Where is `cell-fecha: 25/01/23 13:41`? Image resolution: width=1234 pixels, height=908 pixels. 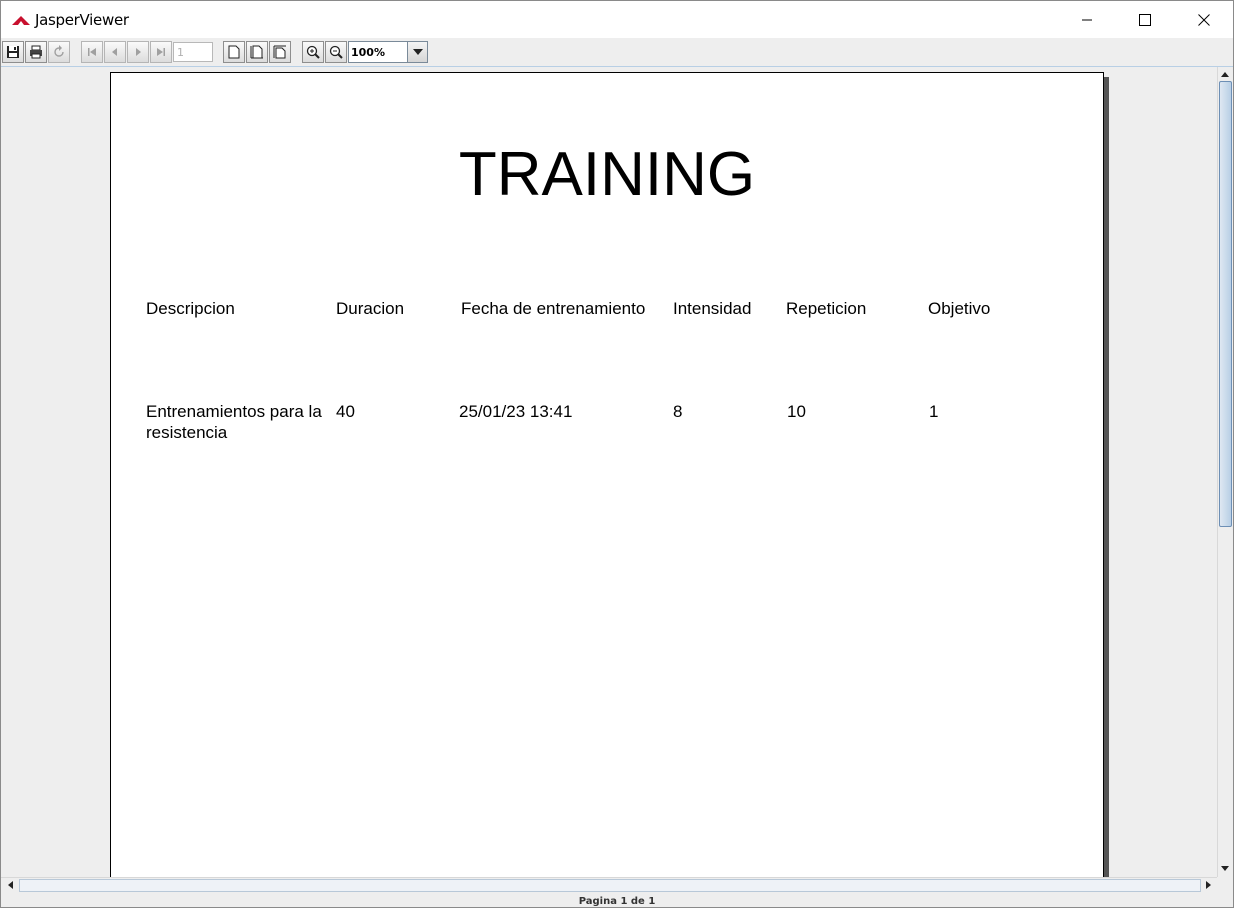 cell-fecha: 25/01/23 13:41 is located at coordinates (516, 411).